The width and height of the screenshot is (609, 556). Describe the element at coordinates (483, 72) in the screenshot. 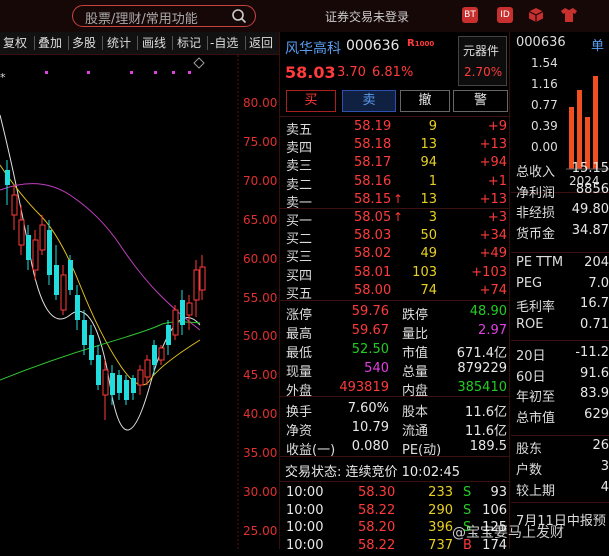

I see `sector-pct: 2.70%` at that location.